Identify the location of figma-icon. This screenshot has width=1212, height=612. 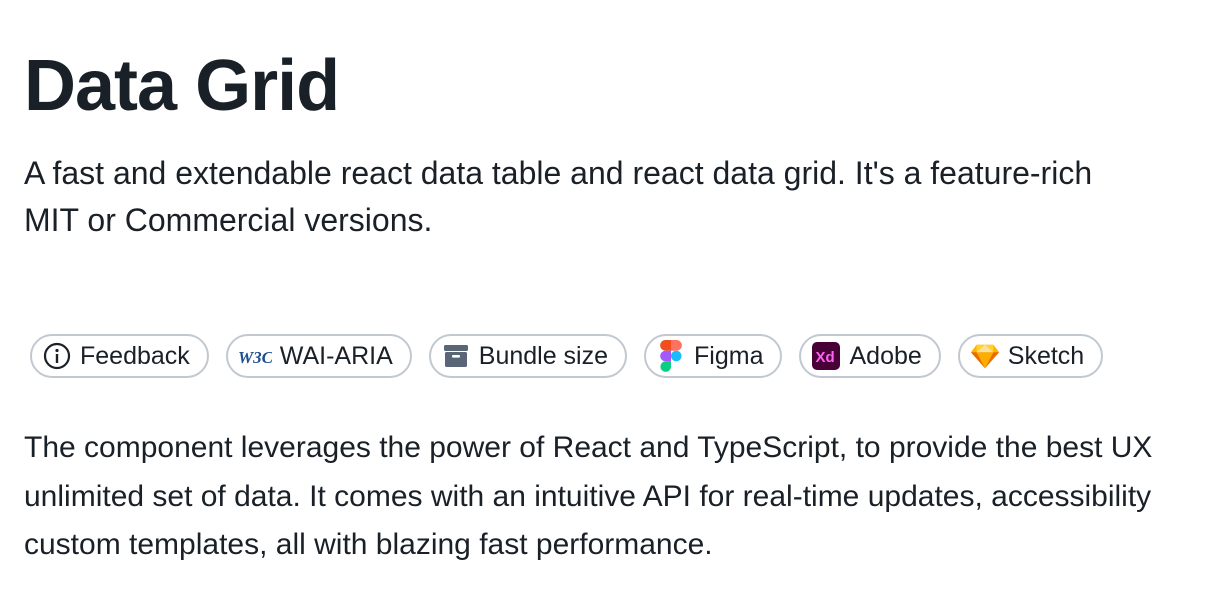
(671, 356).